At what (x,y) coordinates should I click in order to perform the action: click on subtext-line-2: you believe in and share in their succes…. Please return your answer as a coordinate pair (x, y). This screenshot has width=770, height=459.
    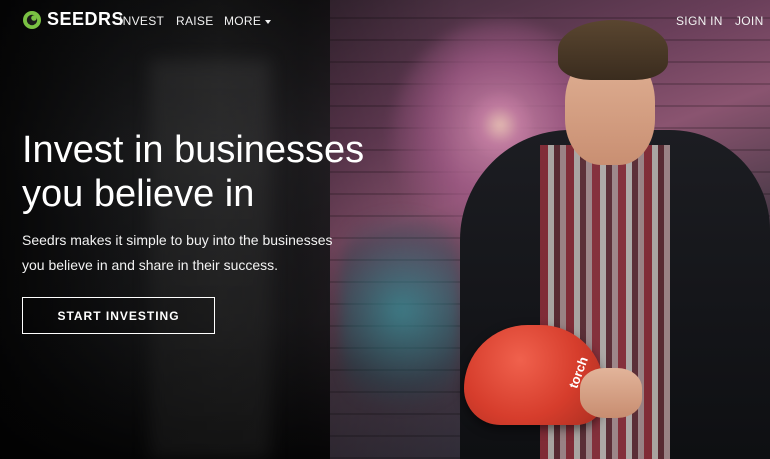
    Looking at the image, I should click on (150, 265).